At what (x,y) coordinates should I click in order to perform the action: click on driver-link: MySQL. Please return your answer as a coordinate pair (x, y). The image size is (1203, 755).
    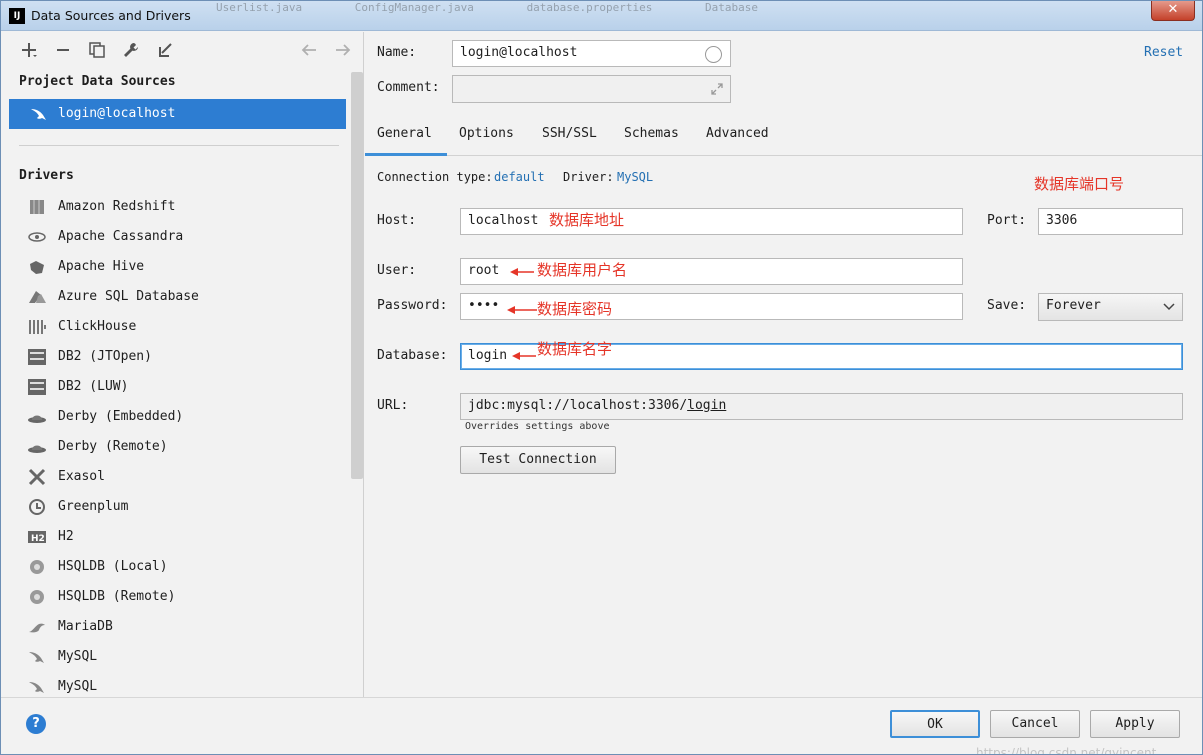
    Looking at the image, I should click on (635, 177).